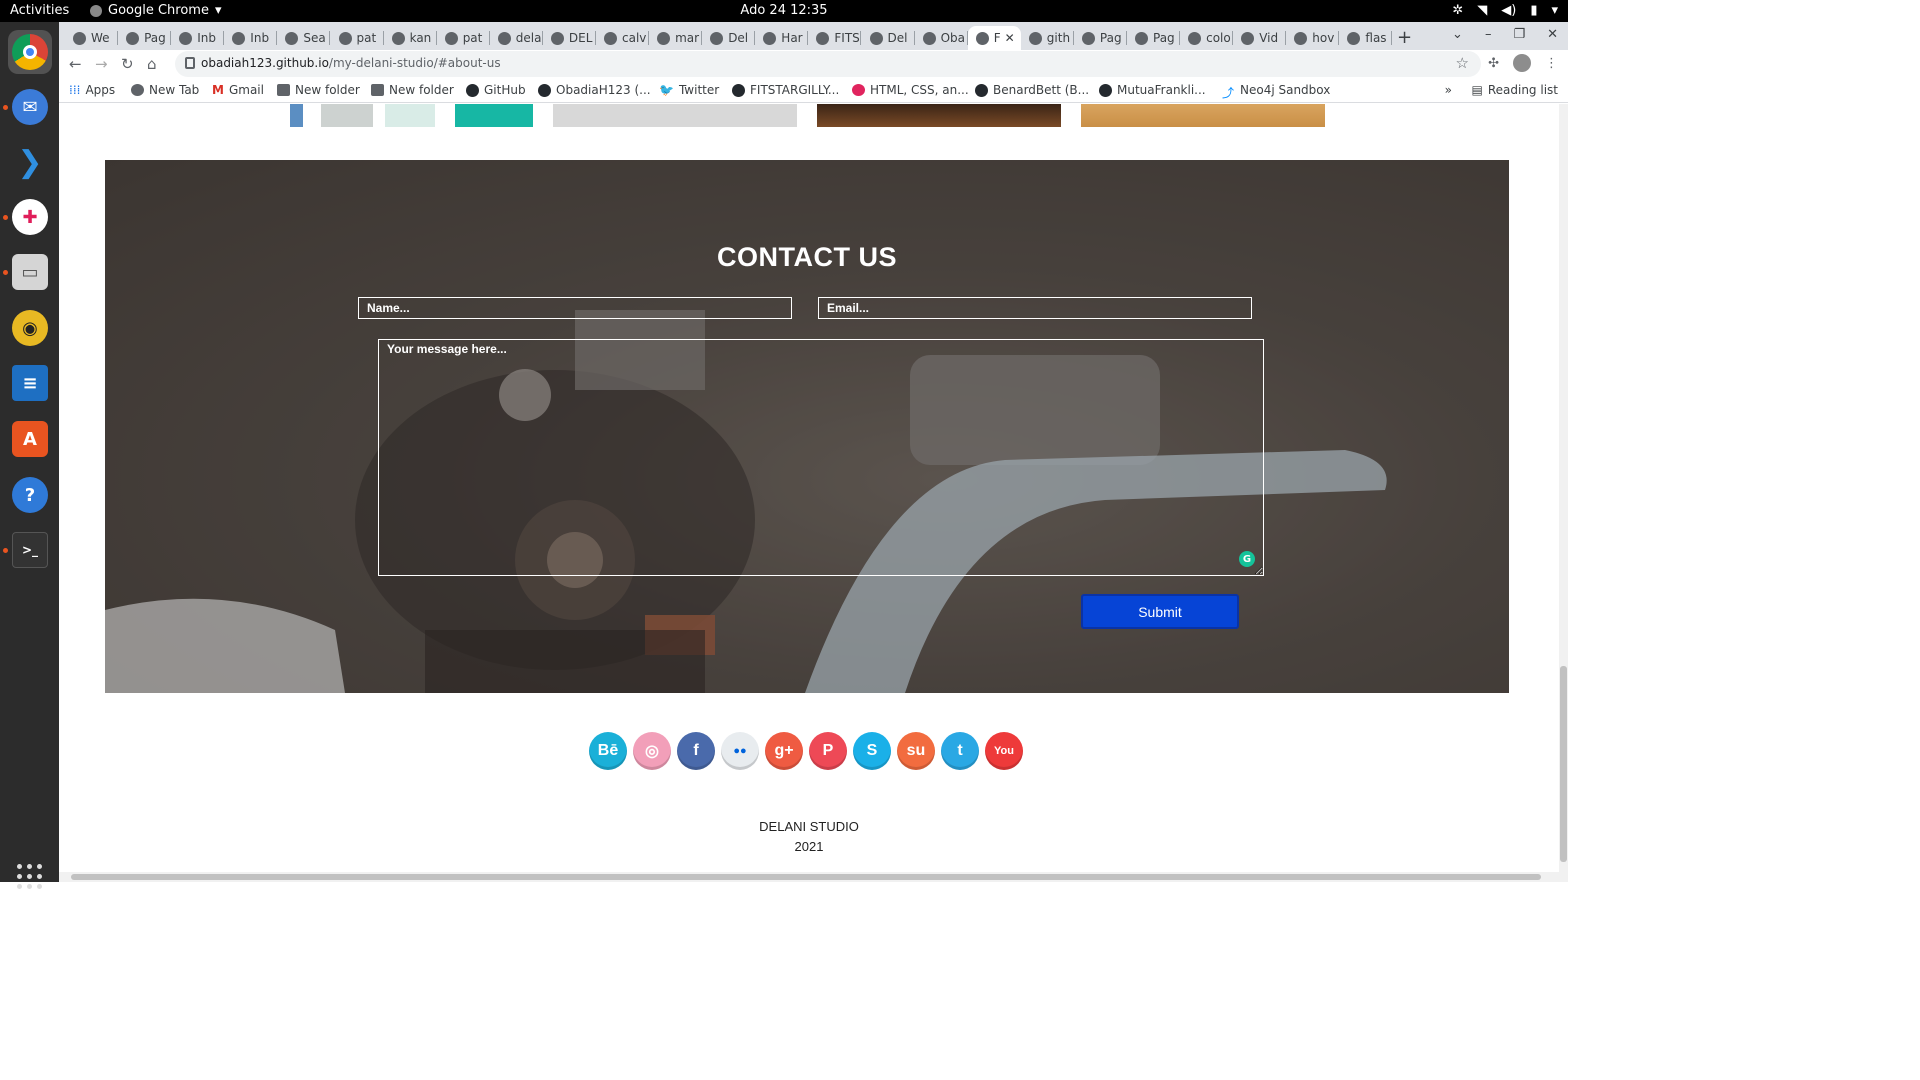 This screenshot has height=1080, width=1920. I want to click on bookmark-star-icon: ☆, so click(1462, 63).